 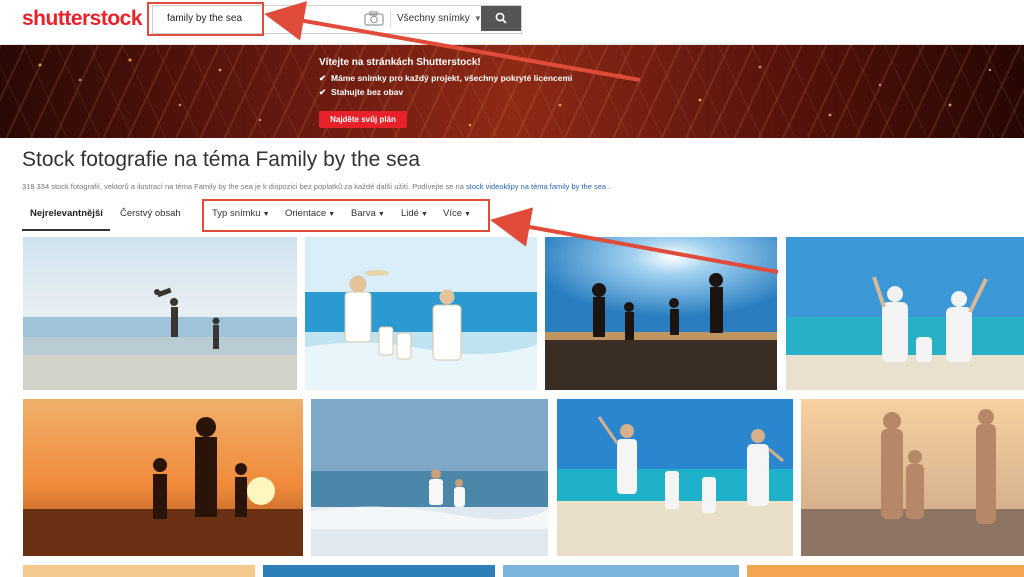 I want to click on banner-bullet-text: Stahujte bez obav, so click(x=367, y=92).